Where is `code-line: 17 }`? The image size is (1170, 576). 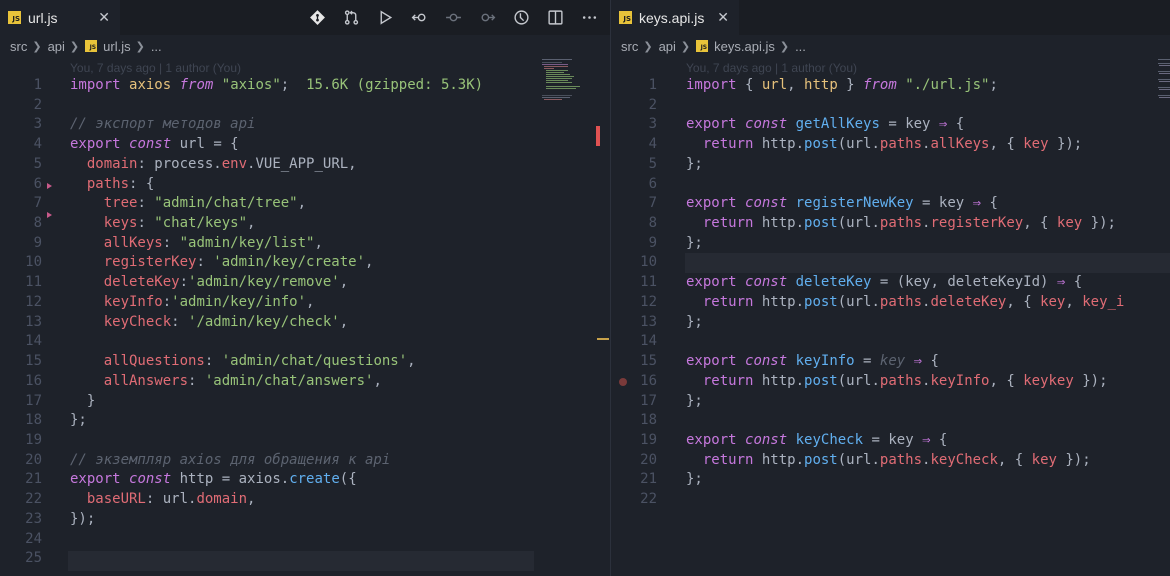
code-line: 17 } is located at coordinates (305, 402).